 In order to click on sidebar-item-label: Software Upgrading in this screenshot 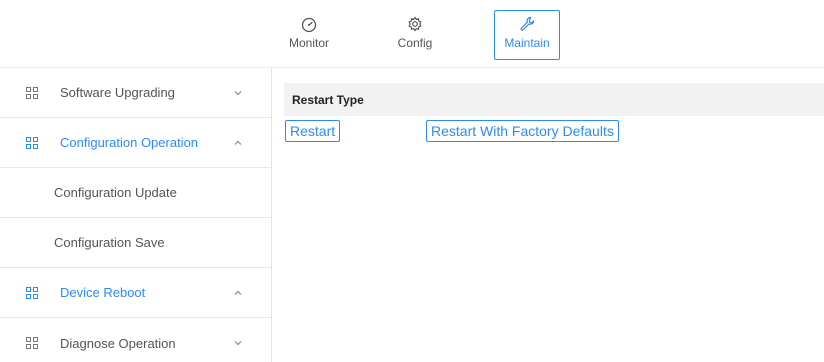, I will do `click(117, 92)`.